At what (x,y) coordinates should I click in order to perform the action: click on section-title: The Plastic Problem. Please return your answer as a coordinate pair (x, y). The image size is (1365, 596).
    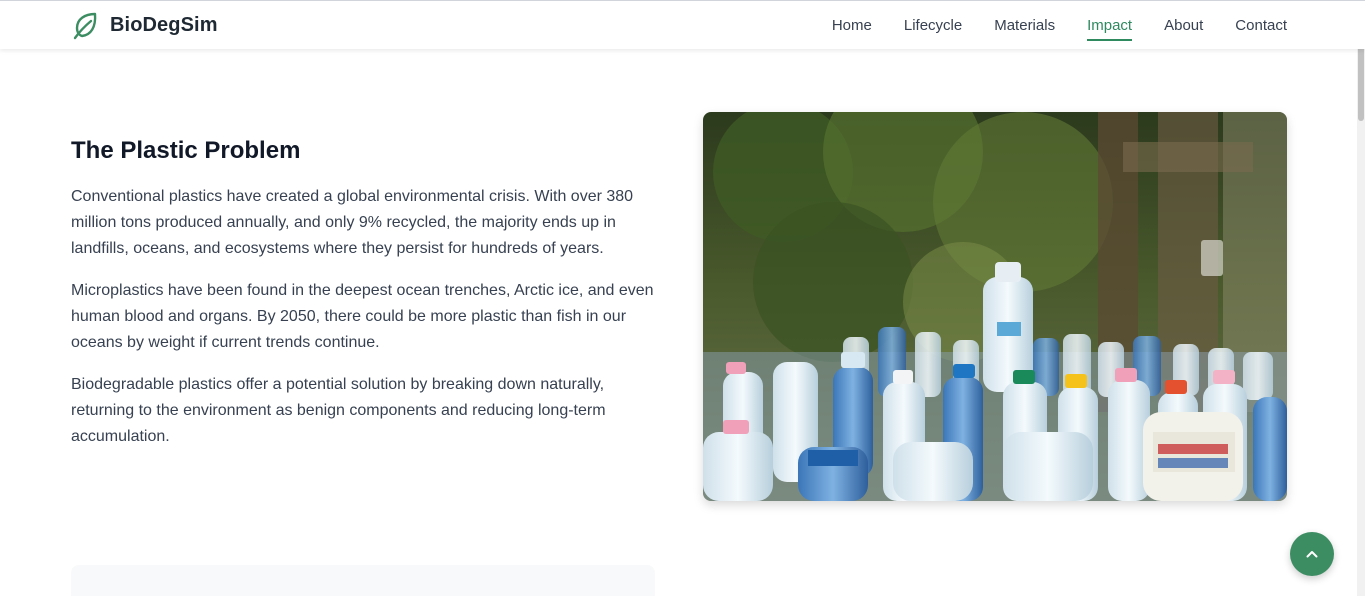
    Looking at the image, I should click on (186, 150).